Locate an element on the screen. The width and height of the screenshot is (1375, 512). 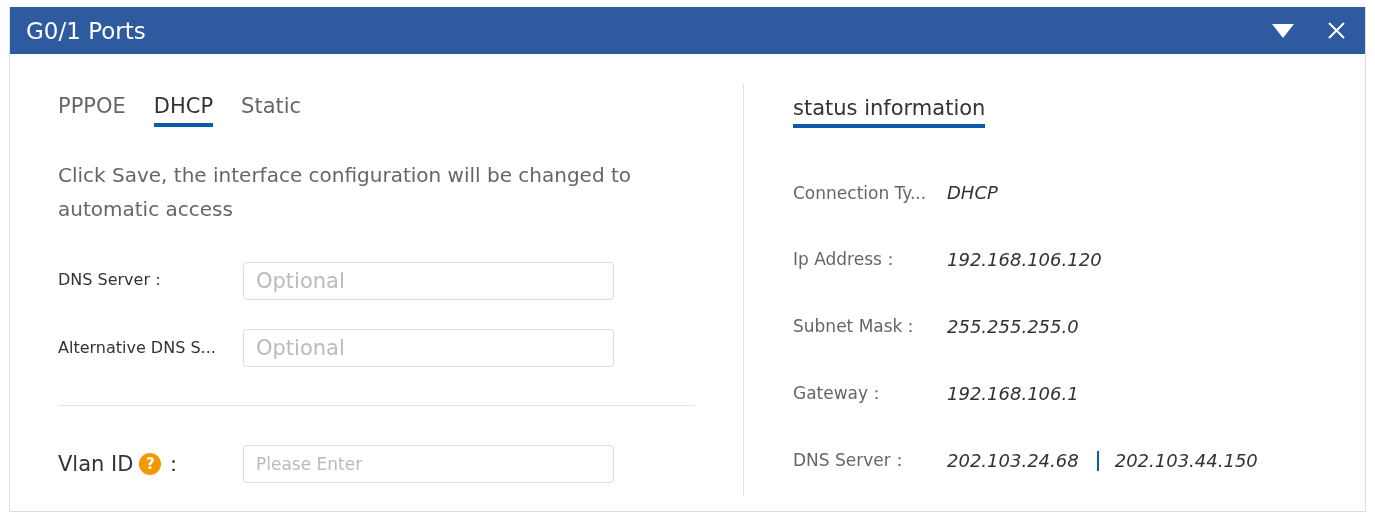
status-value: 192.168.106.1 is located at coordinates (1013, 393).